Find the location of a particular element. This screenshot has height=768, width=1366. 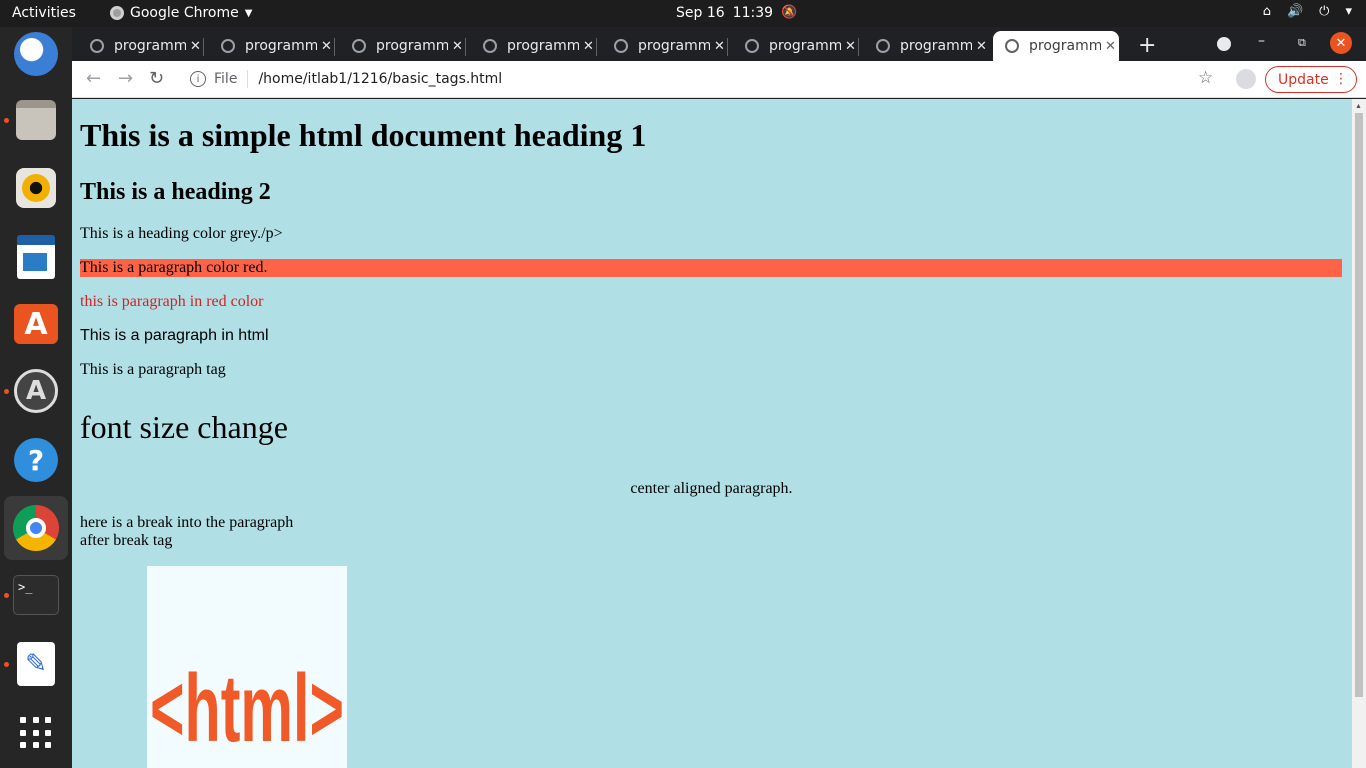

power-icon: ⏻ is located at coordinates (1324, 11).